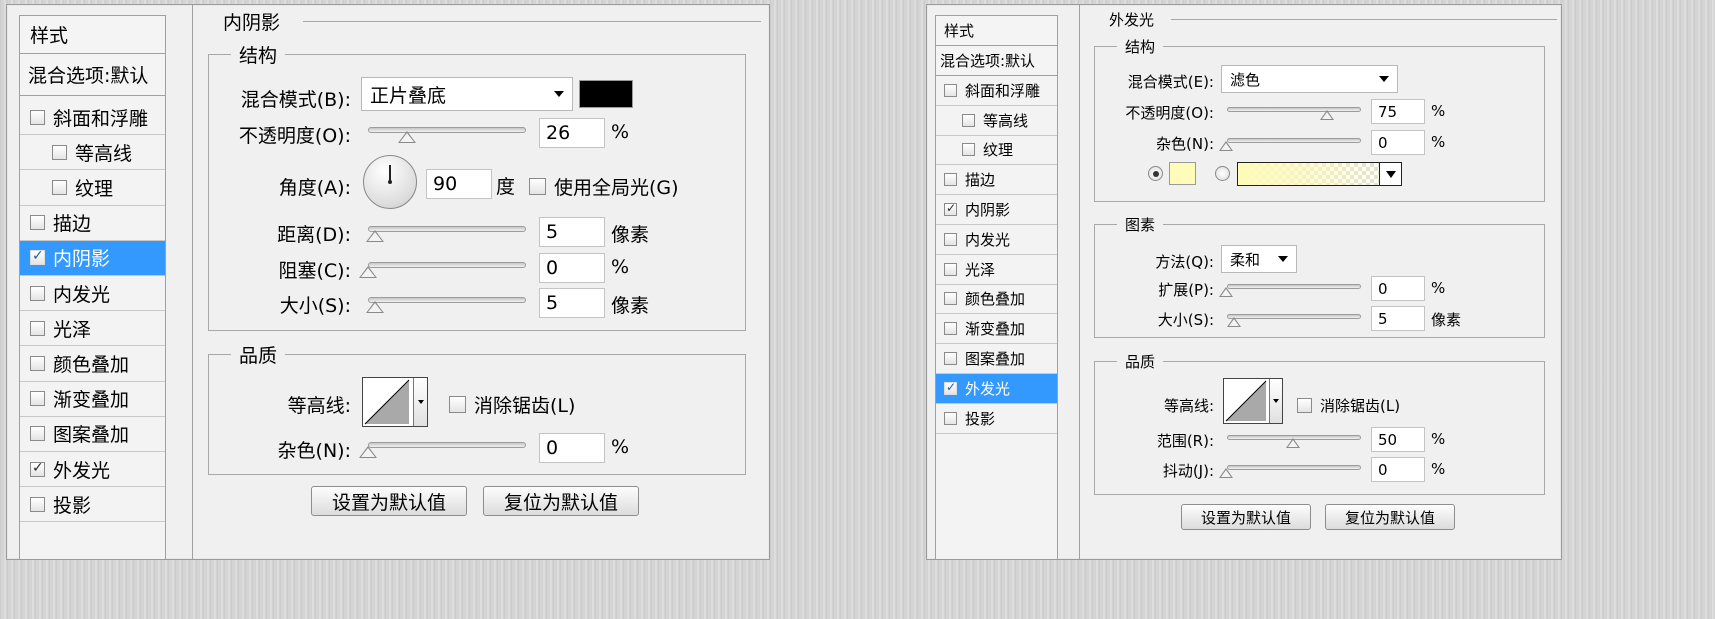 This screenshot has height=619, width=1715. Describe the element at coordinates (537, 186) in the screenshot. I see `global-light-checkbox-box` at that location.